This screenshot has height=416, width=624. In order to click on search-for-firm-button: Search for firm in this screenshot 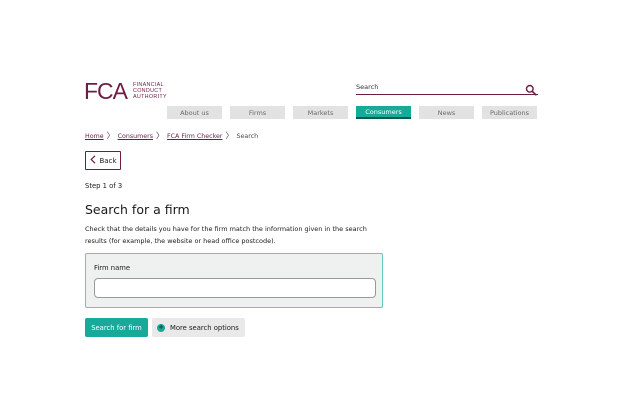, I will do `click(116, 327)`.